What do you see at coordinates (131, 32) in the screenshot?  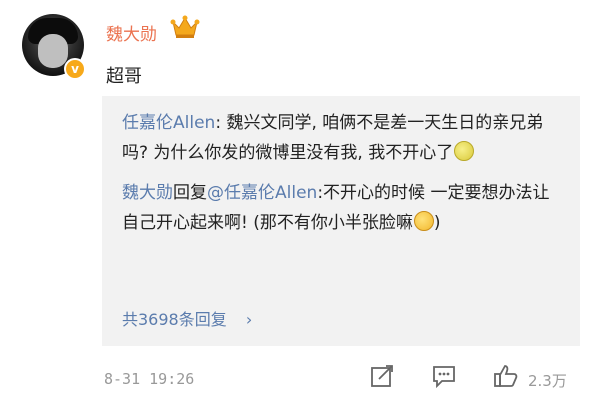 I see `author-name: 魏大勋` at bounding box center [131, 32].